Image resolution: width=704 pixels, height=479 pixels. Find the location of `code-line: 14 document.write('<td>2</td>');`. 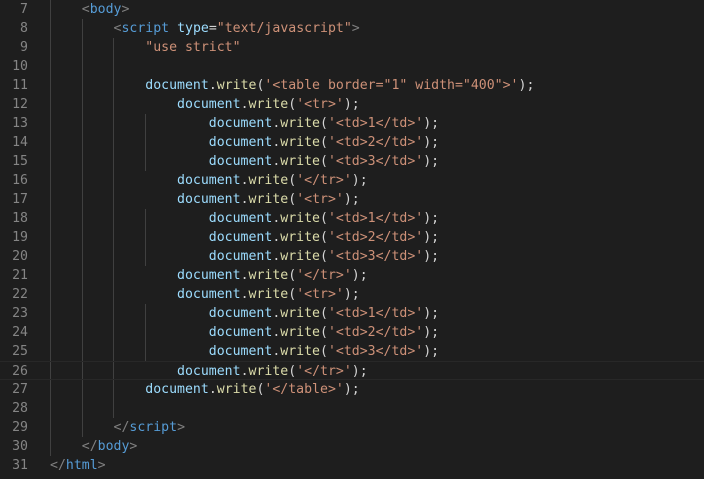

code-line: 14 document.write('<td>2</td>'); is located at coordinates (352, 142).